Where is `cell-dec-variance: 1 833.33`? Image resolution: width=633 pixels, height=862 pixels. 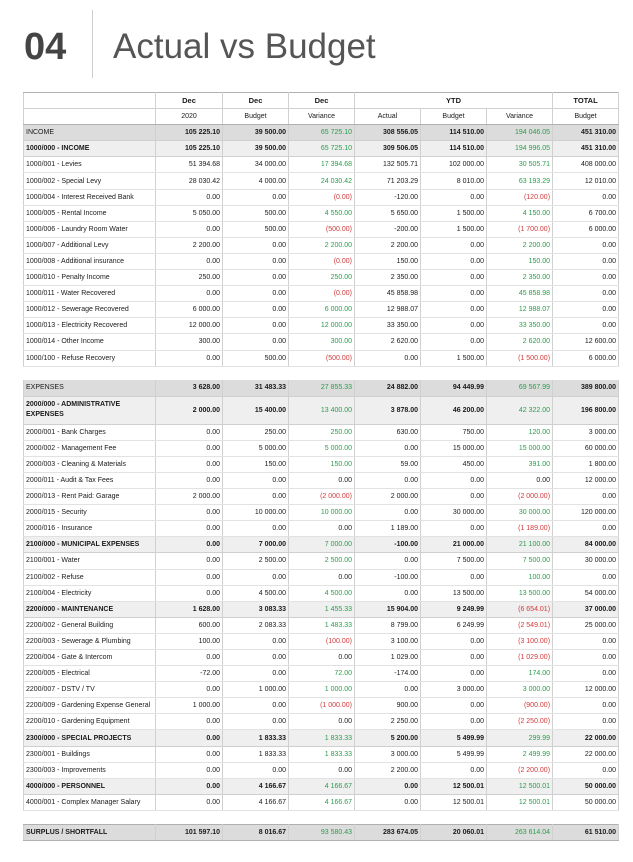 cell-dec-variance: 1 833.33 is located at coordinates (321, 754).